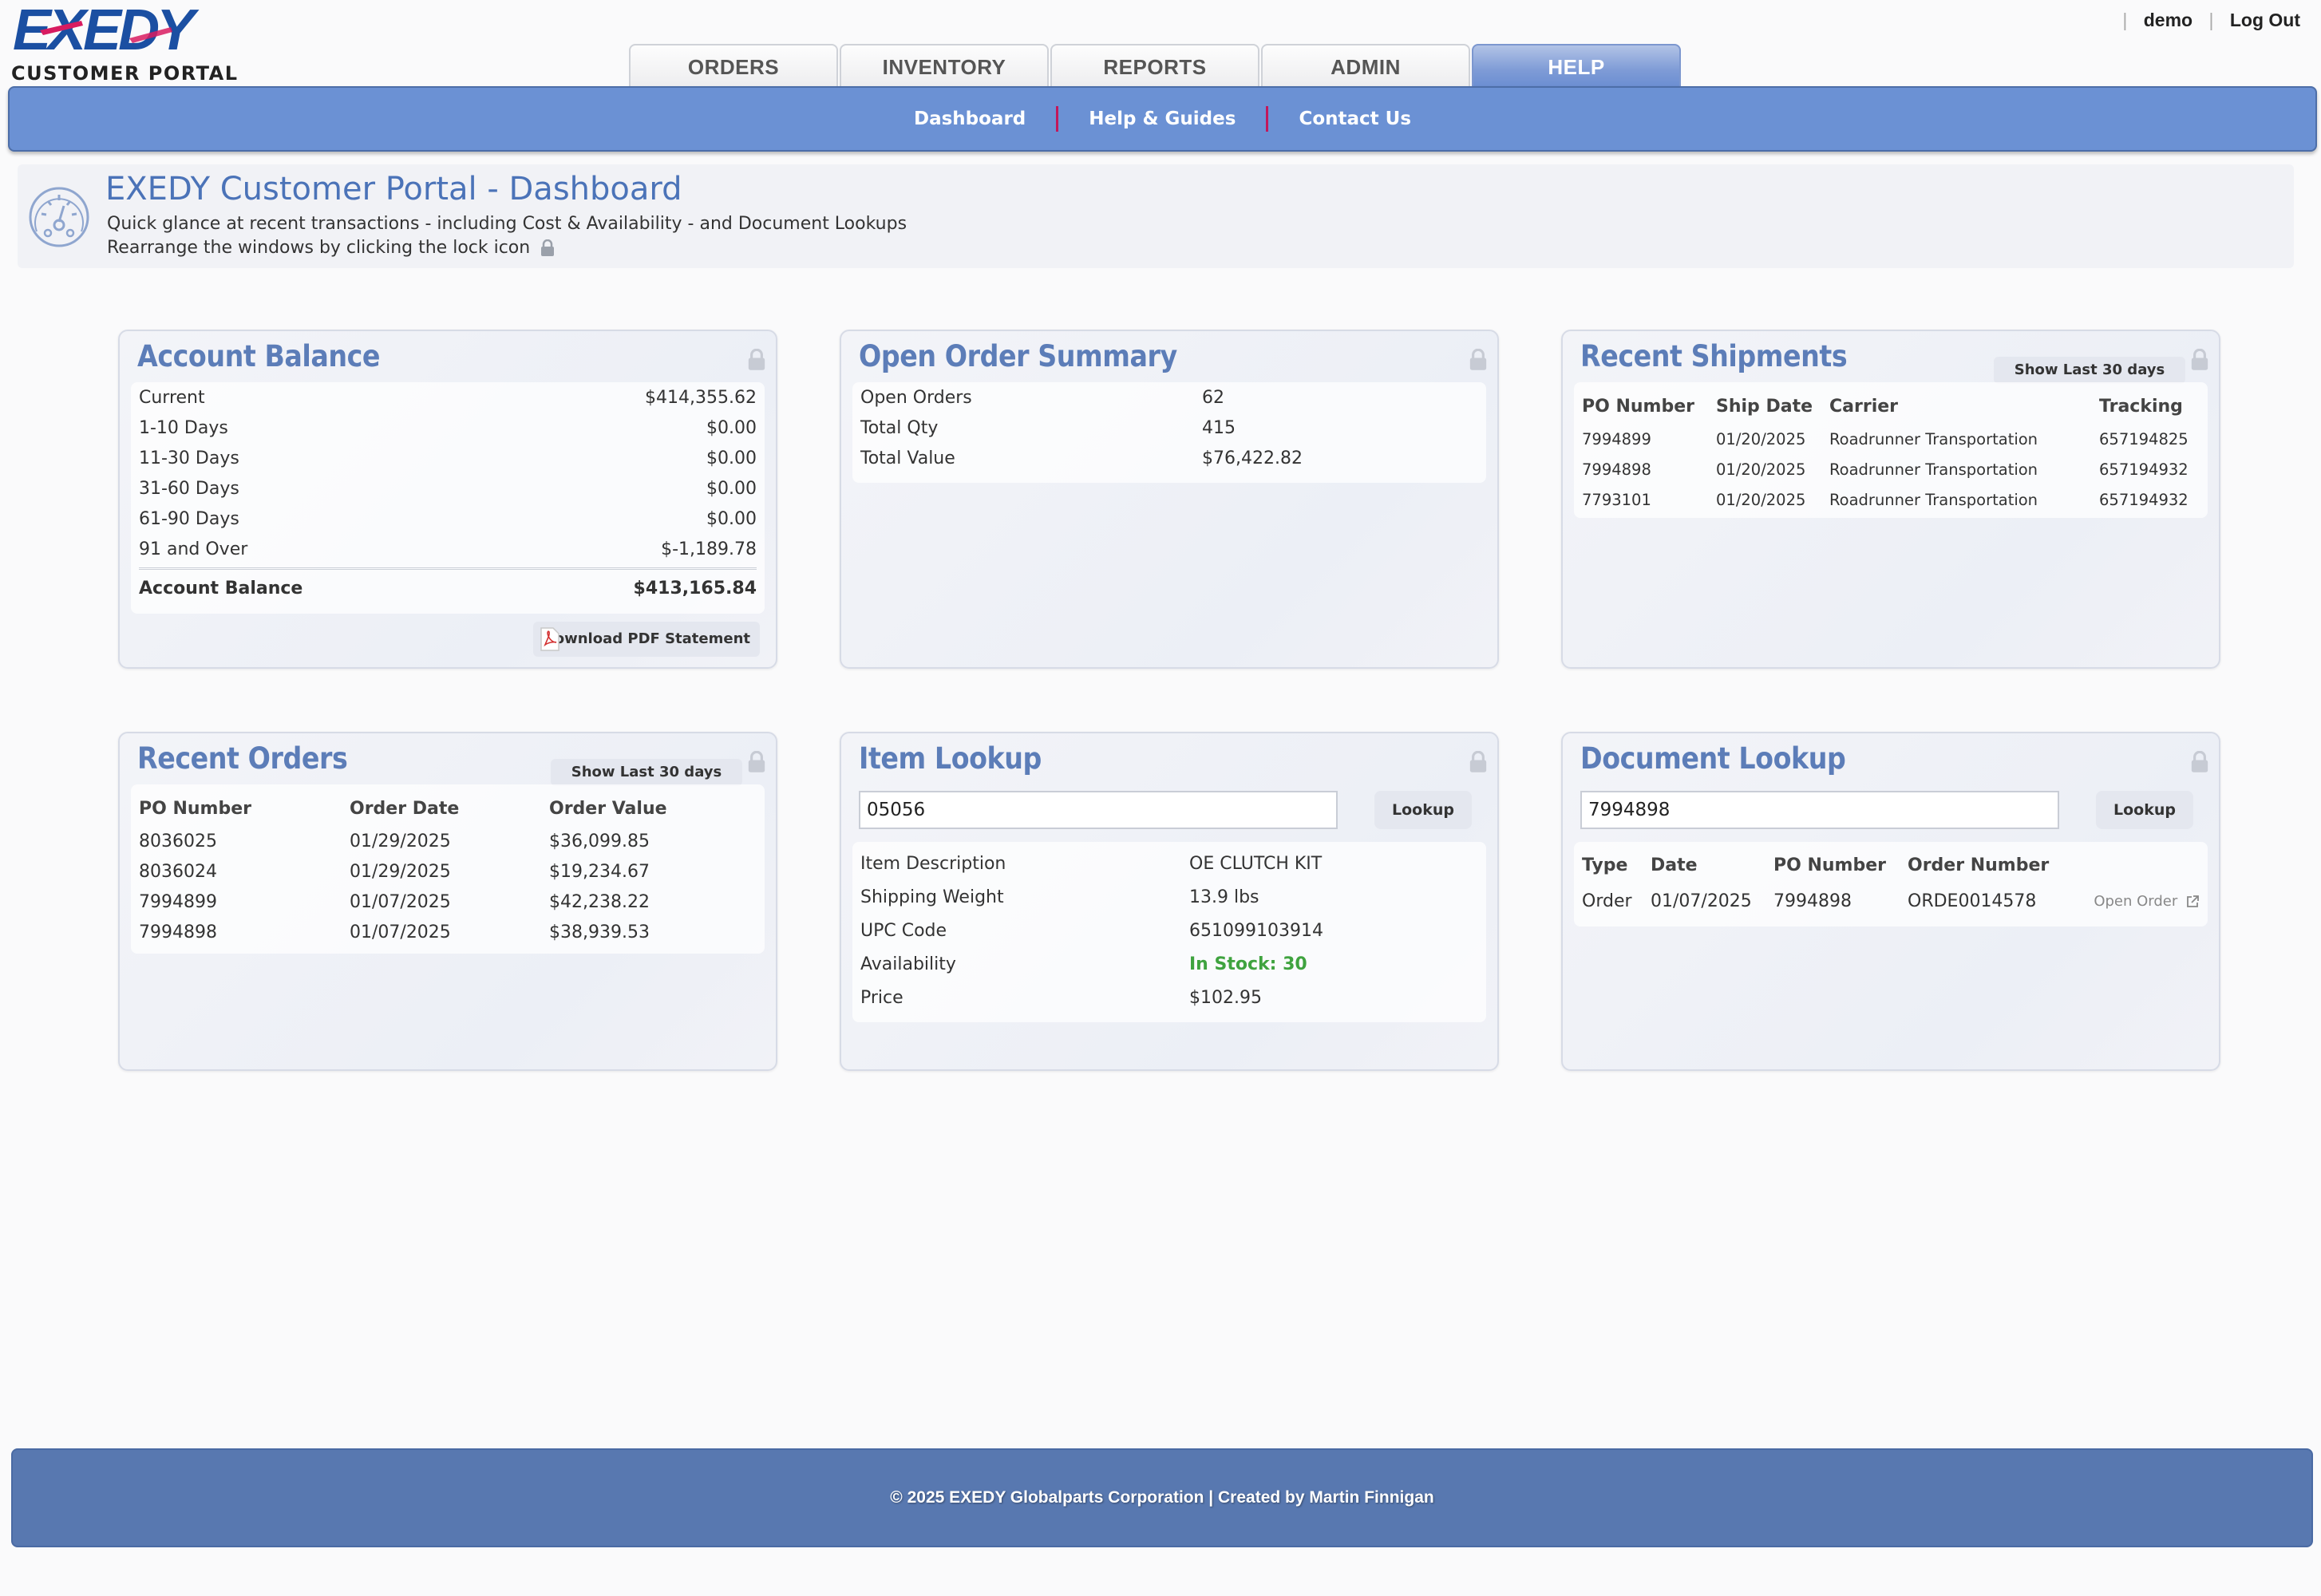 This screenshot has width=2321, height=1596. I want to click on summary-row: Total Value $76,422.82, so click(1081, 458).